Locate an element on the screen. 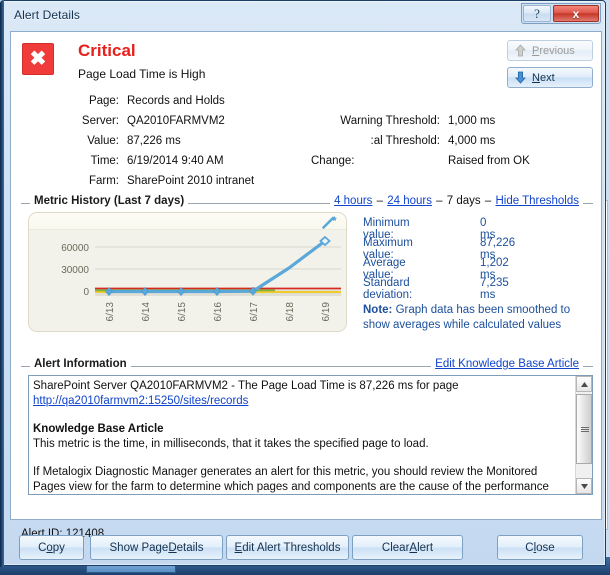 The width and height of the screenshot is (610, 575). detail-value-change: Raised from OK is located at coordinates (489, 161).